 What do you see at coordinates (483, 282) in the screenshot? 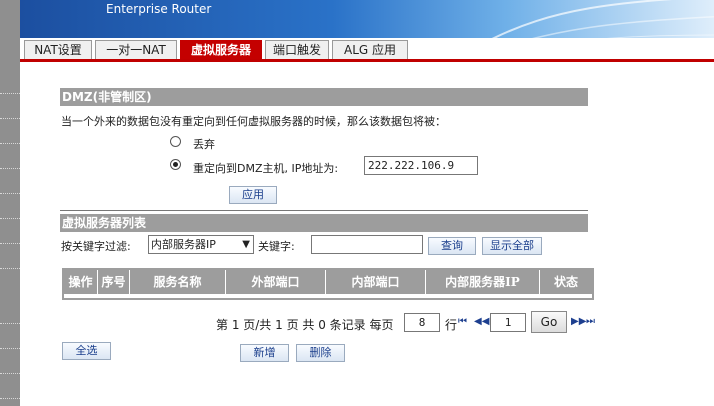
I see `column-header: 内部服务器IP` at bounding box center [483, 282].